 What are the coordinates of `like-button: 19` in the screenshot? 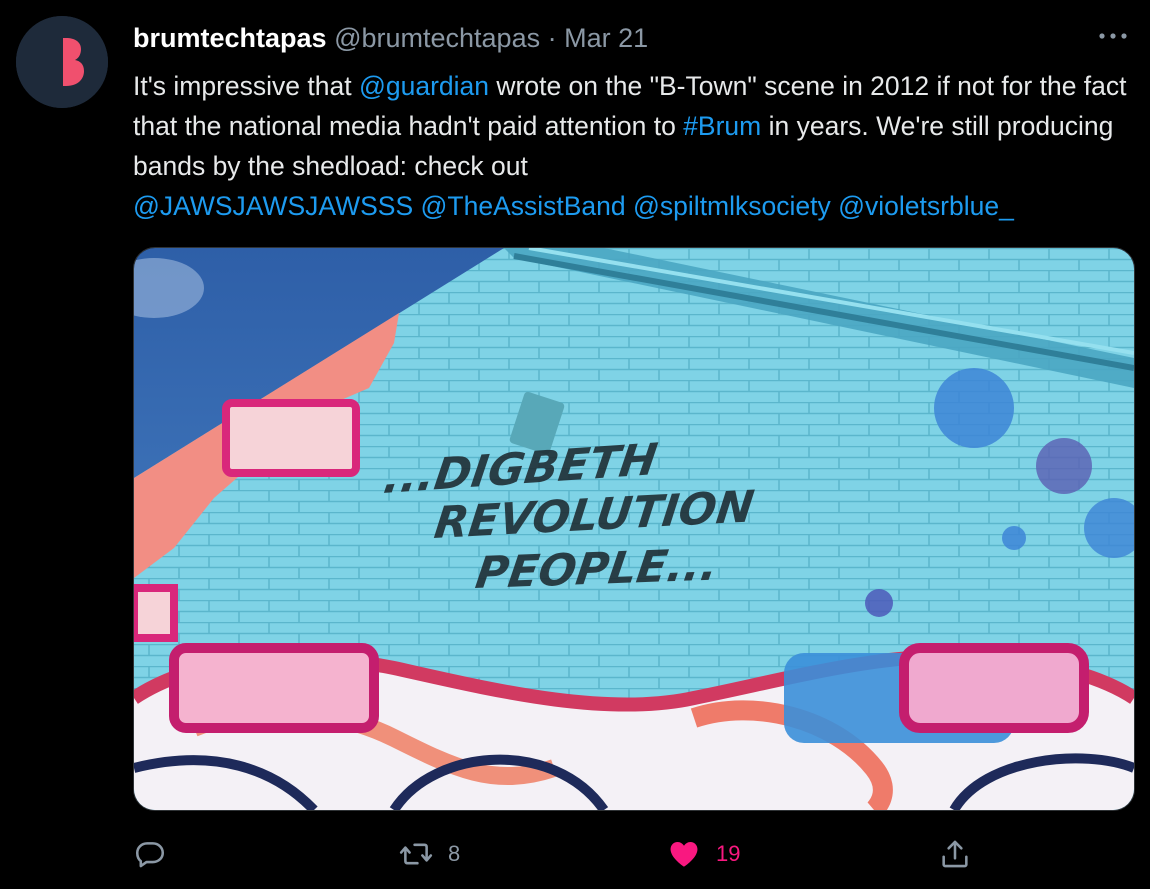 It's located at (703, 854).